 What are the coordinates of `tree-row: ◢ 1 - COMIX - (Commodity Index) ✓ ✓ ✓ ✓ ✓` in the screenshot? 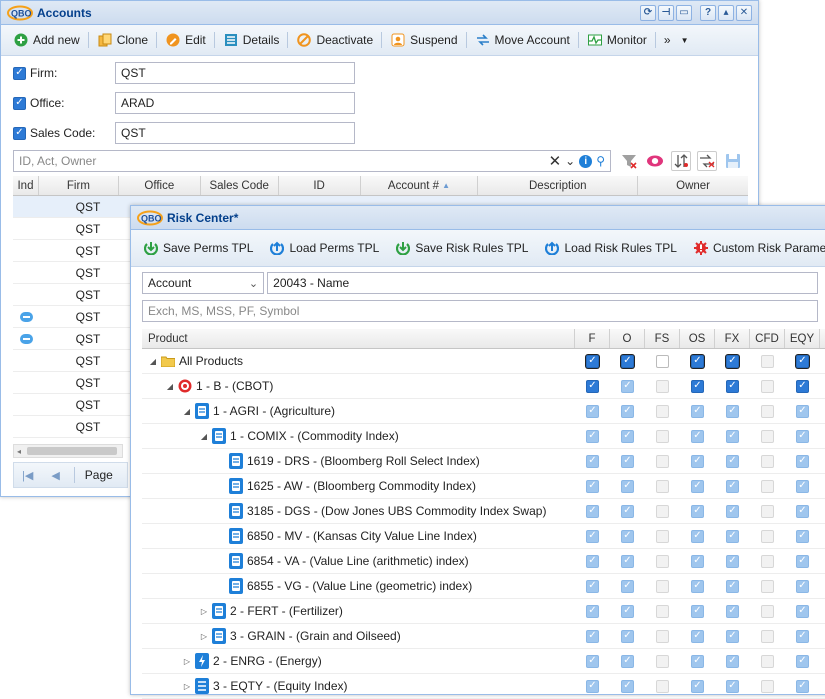 It's located at (483, 436).